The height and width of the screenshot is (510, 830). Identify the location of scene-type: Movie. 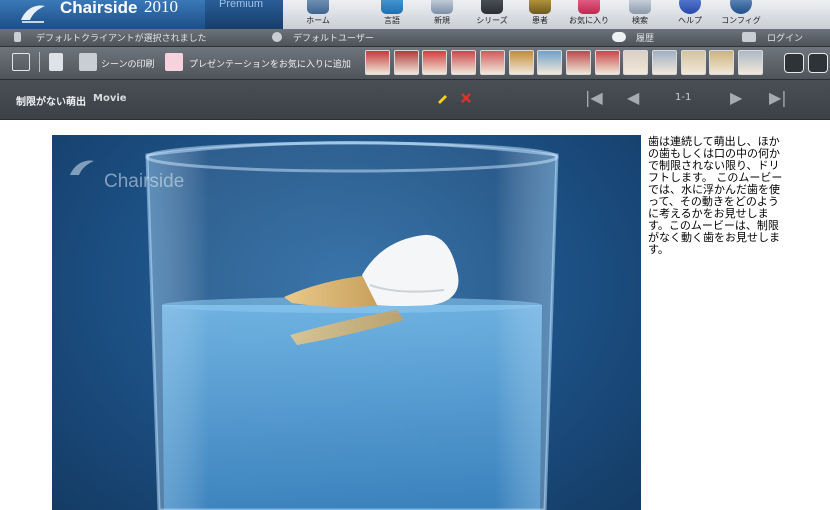
(110, 98).